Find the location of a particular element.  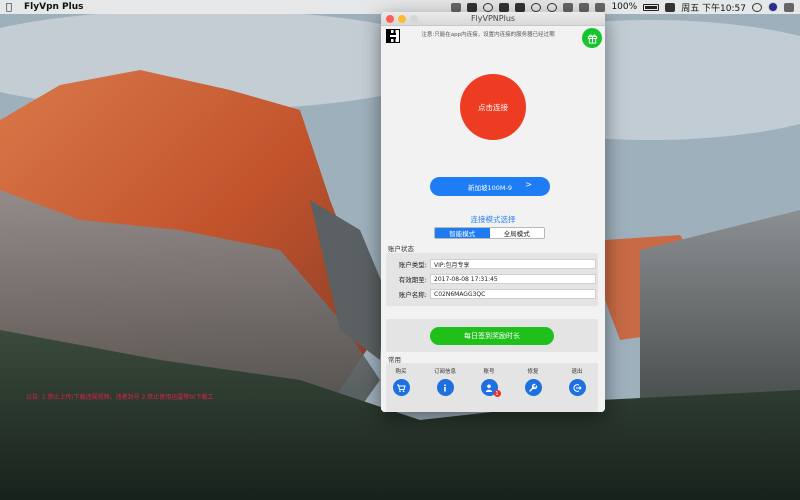

info-icon is located at coordinates (445, 387).